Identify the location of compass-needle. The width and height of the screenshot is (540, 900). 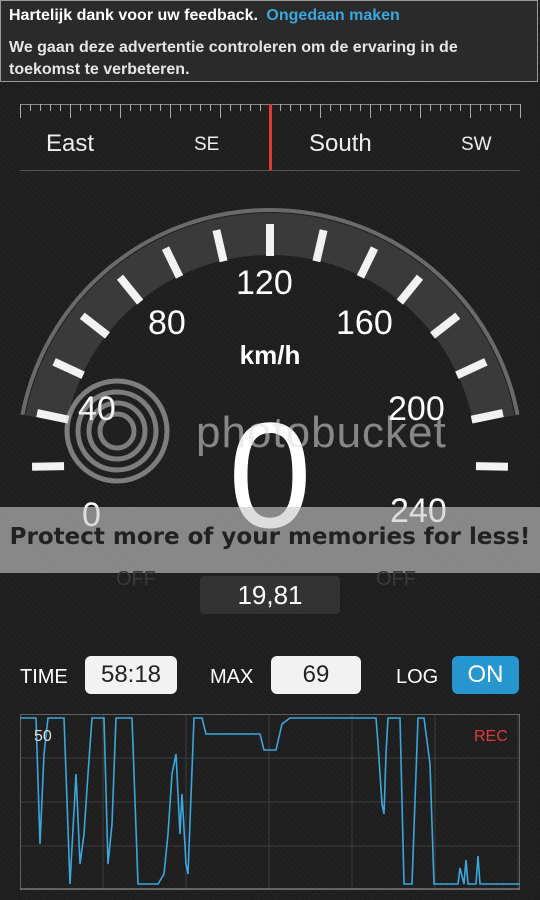
(270, 137).